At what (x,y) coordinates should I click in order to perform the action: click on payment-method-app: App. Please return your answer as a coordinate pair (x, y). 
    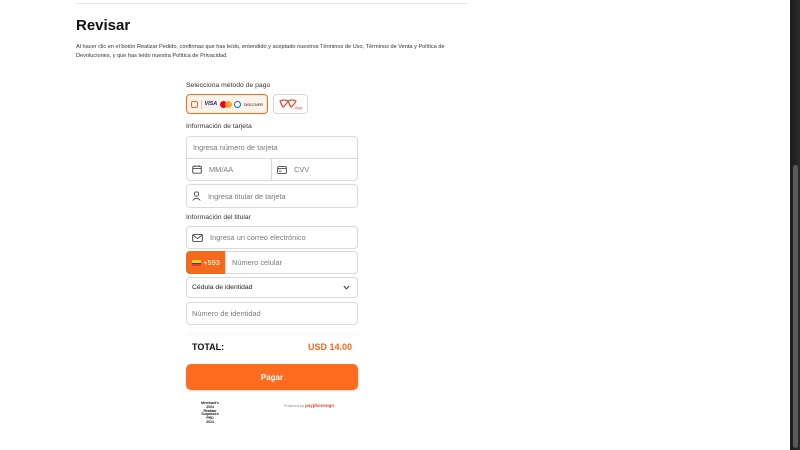
    Looking at the image, I should click on (290, 104).